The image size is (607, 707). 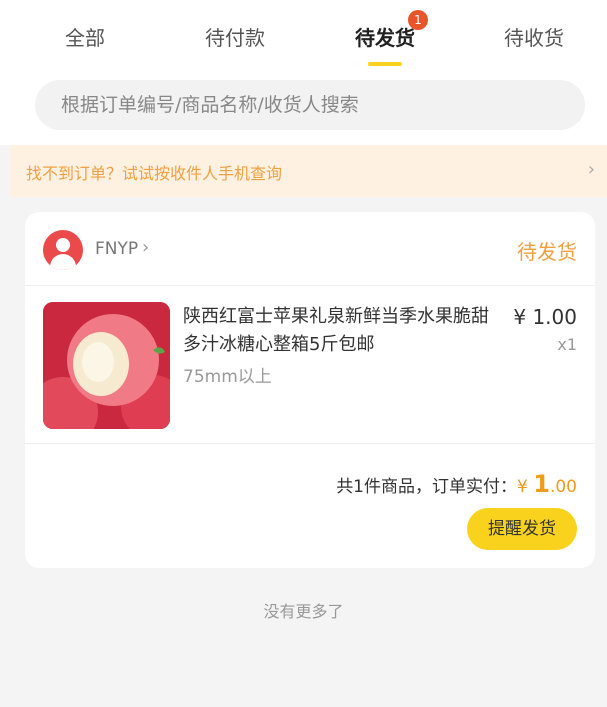 What do you see at coordinates (336, 330) in the screenshot?
I see `product-title: 陕西红富士苹果礼泉新鲜当季水果脆甜多汁冰糖心整箱5斤包邮` at bounding box center [336, 330].